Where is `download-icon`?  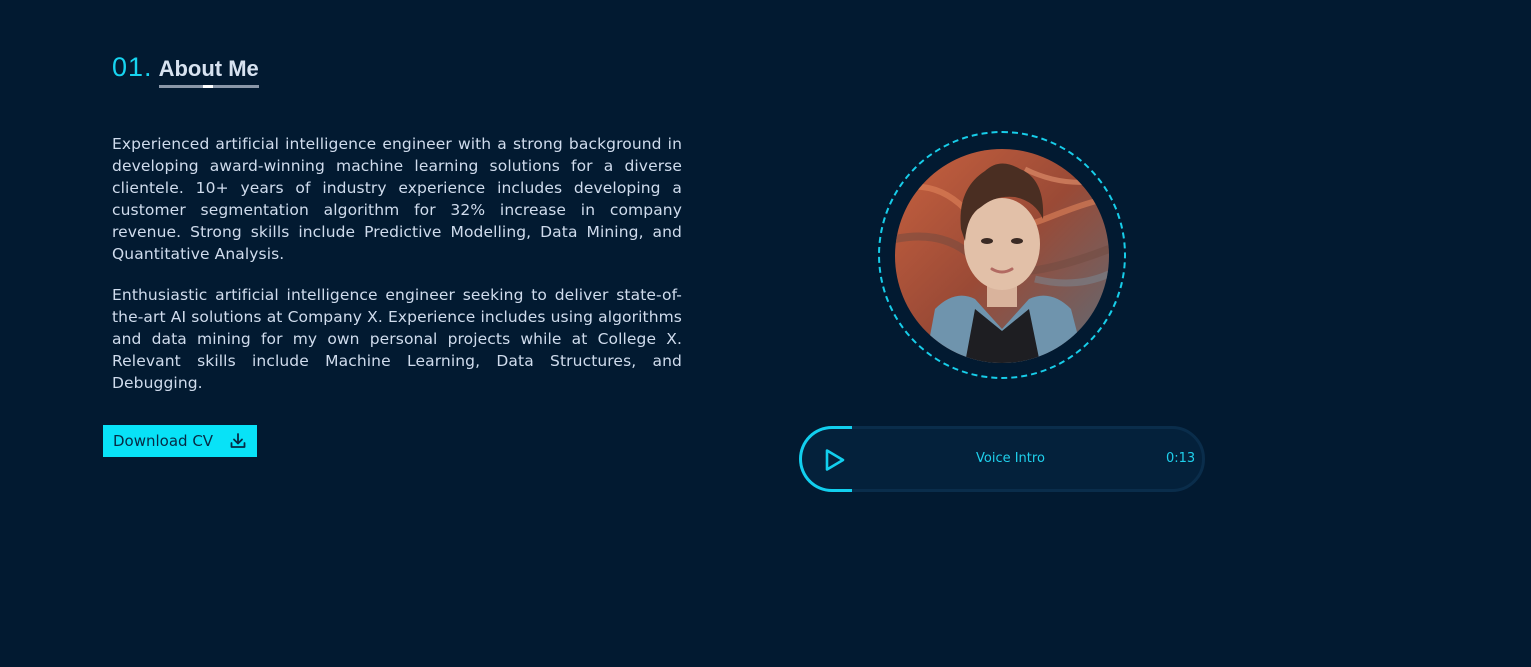 download-icon is located at coordinates (238, 440).